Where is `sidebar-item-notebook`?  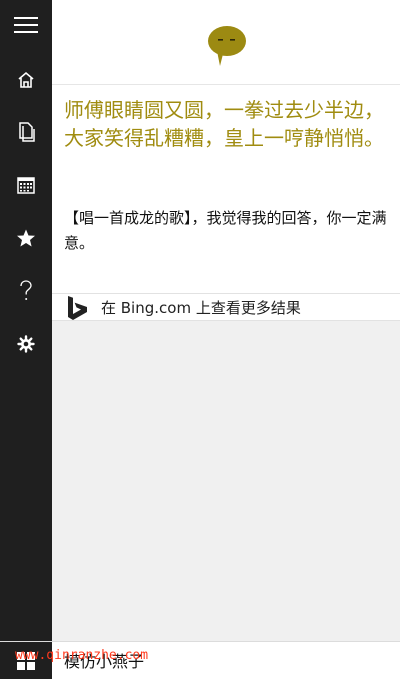
sidebar-item-notebook is located at coordinates (26, 132).